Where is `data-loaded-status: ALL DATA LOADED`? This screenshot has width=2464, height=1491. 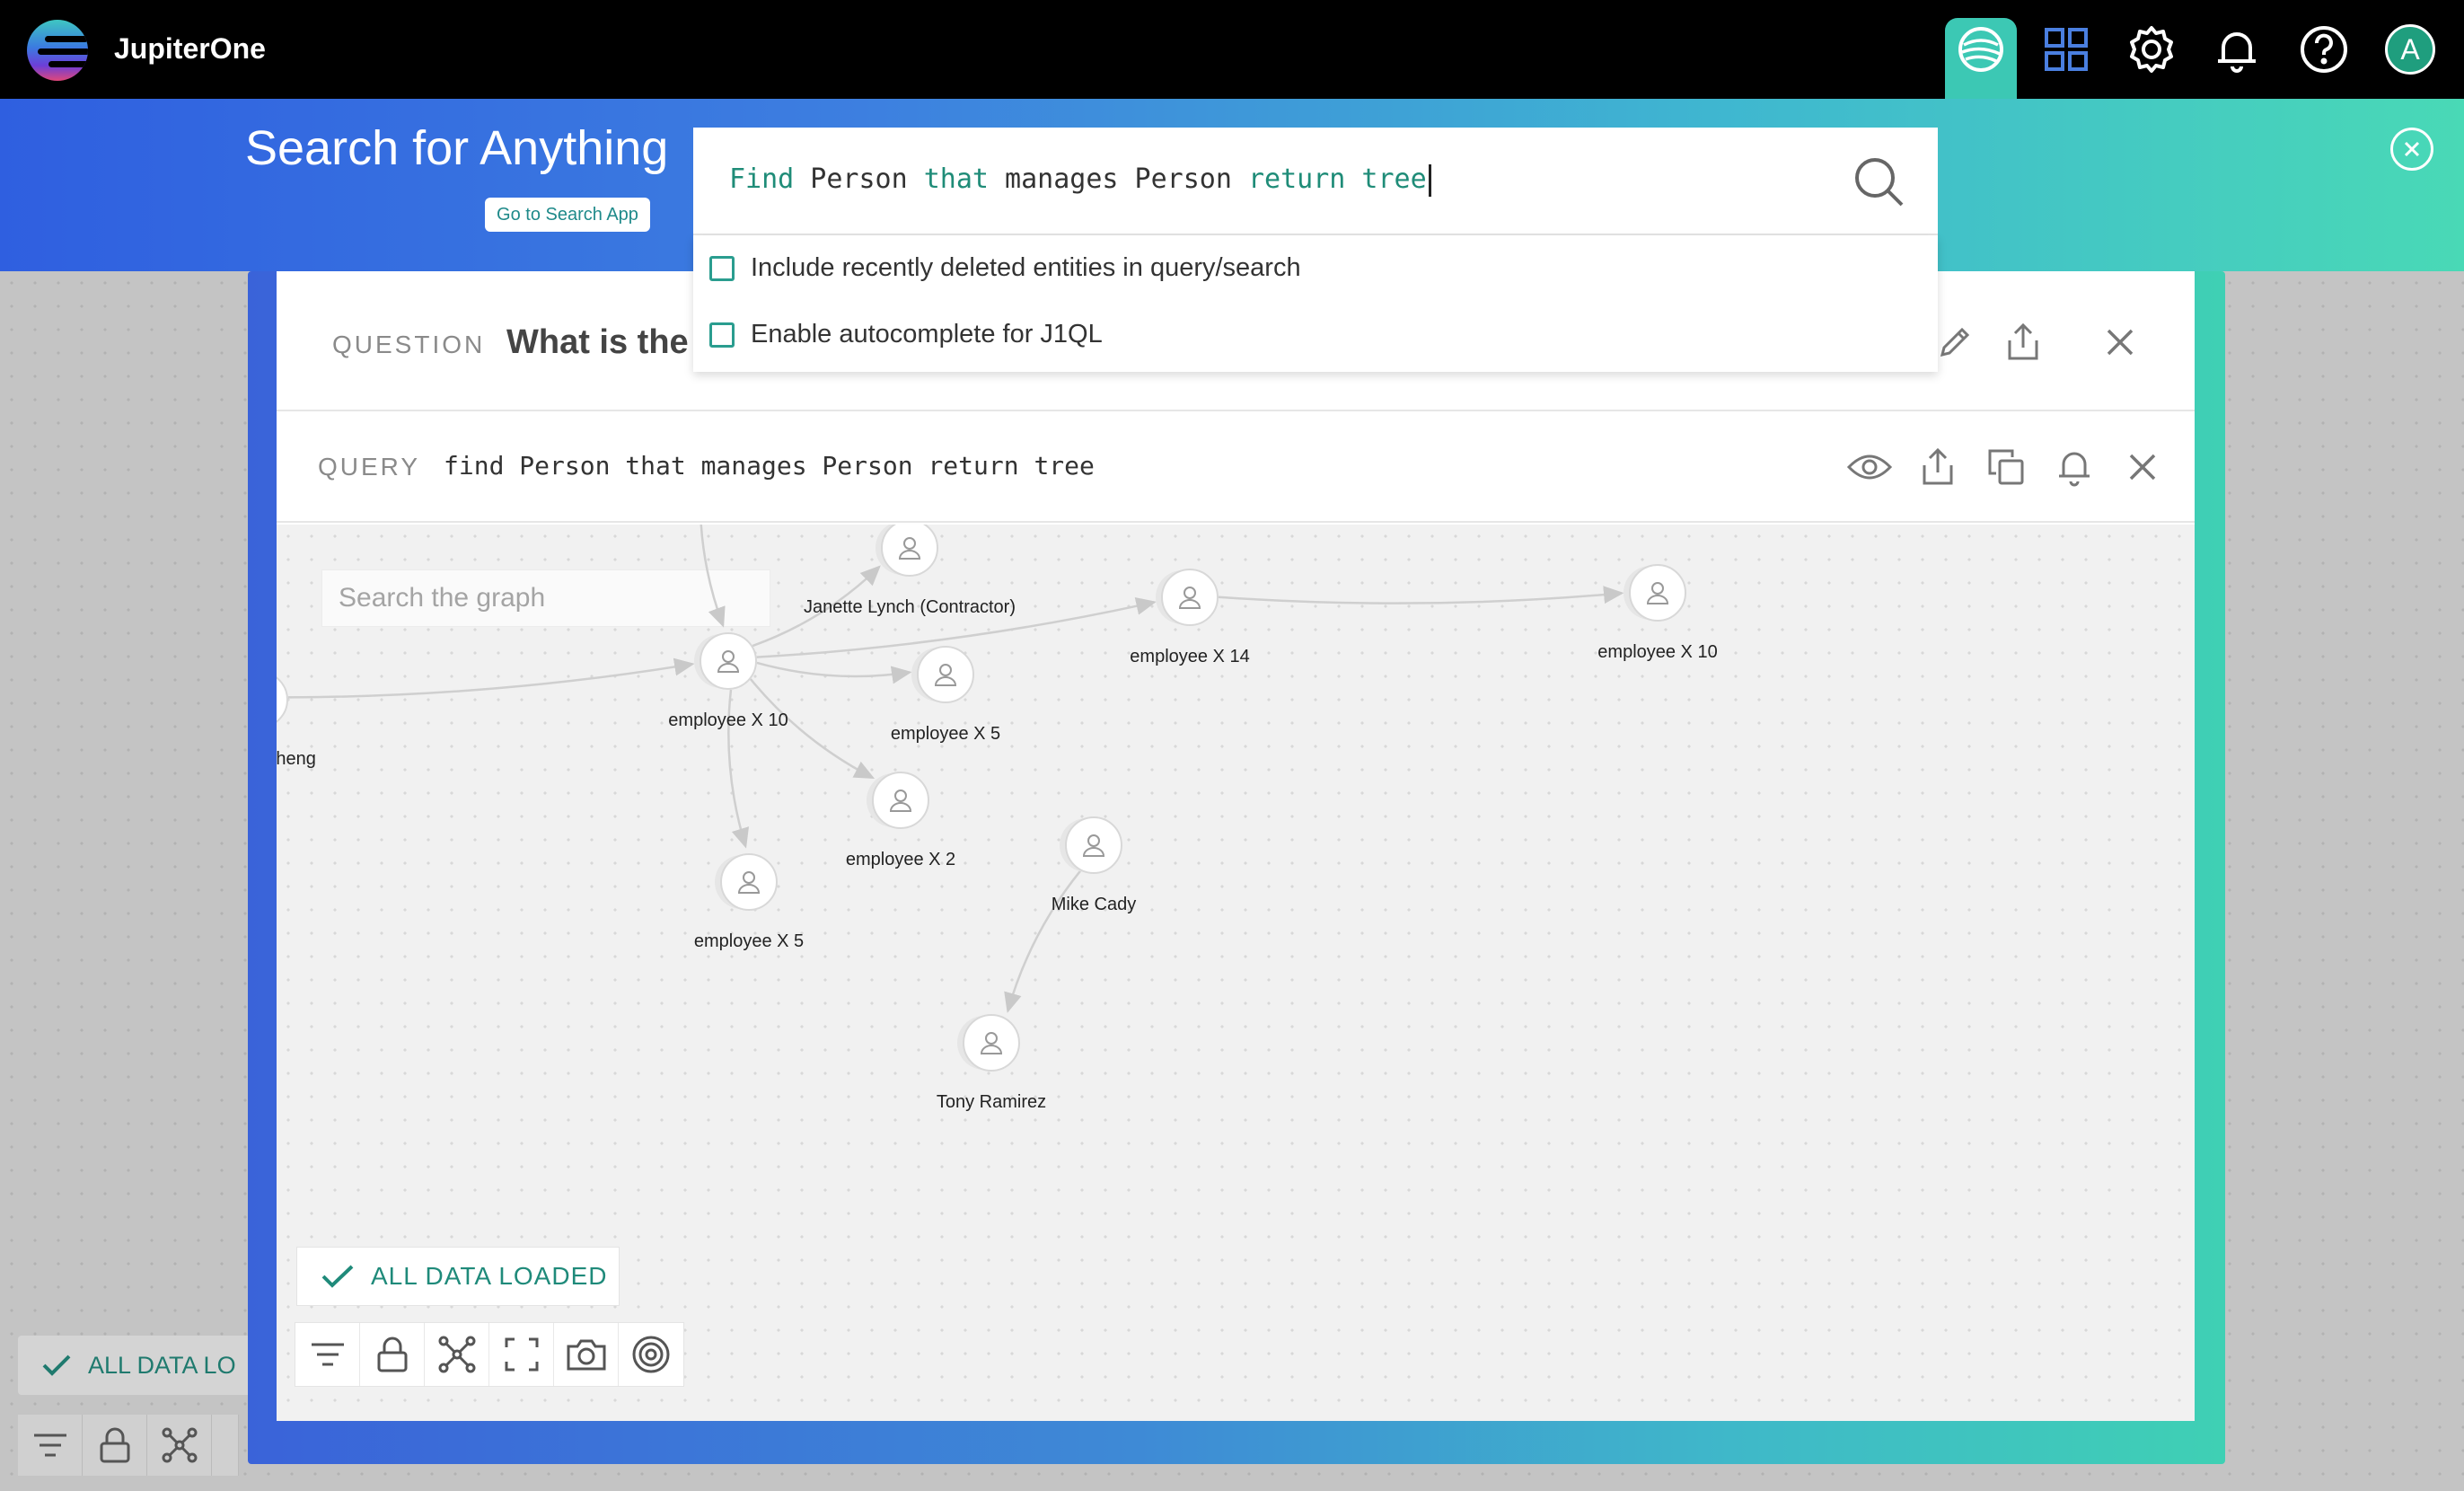
data-loaded-status: ALL DATA LOADED is located at coordinates (458, 1276).